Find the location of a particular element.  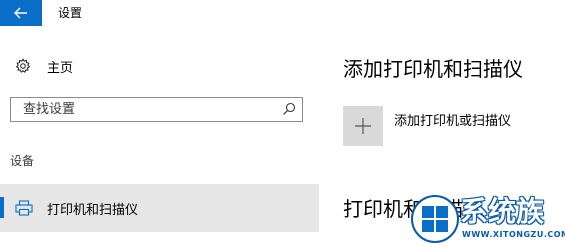

selection-accent is located at coordinates (2, 207).